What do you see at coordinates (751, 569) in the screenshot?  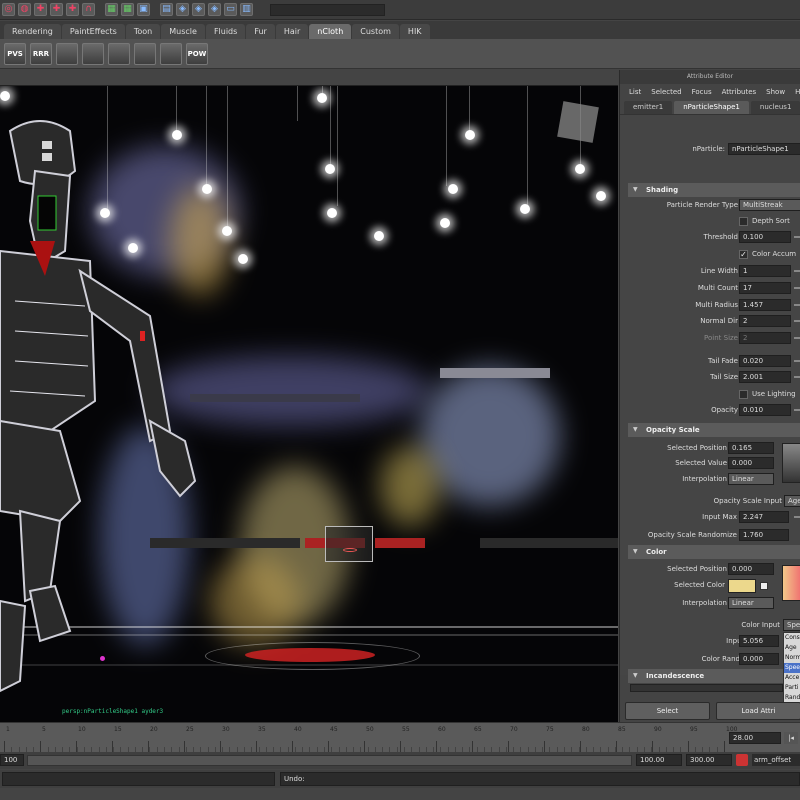 I see `color-selected-position-field: 0.000` at bounding box center [751, 569].